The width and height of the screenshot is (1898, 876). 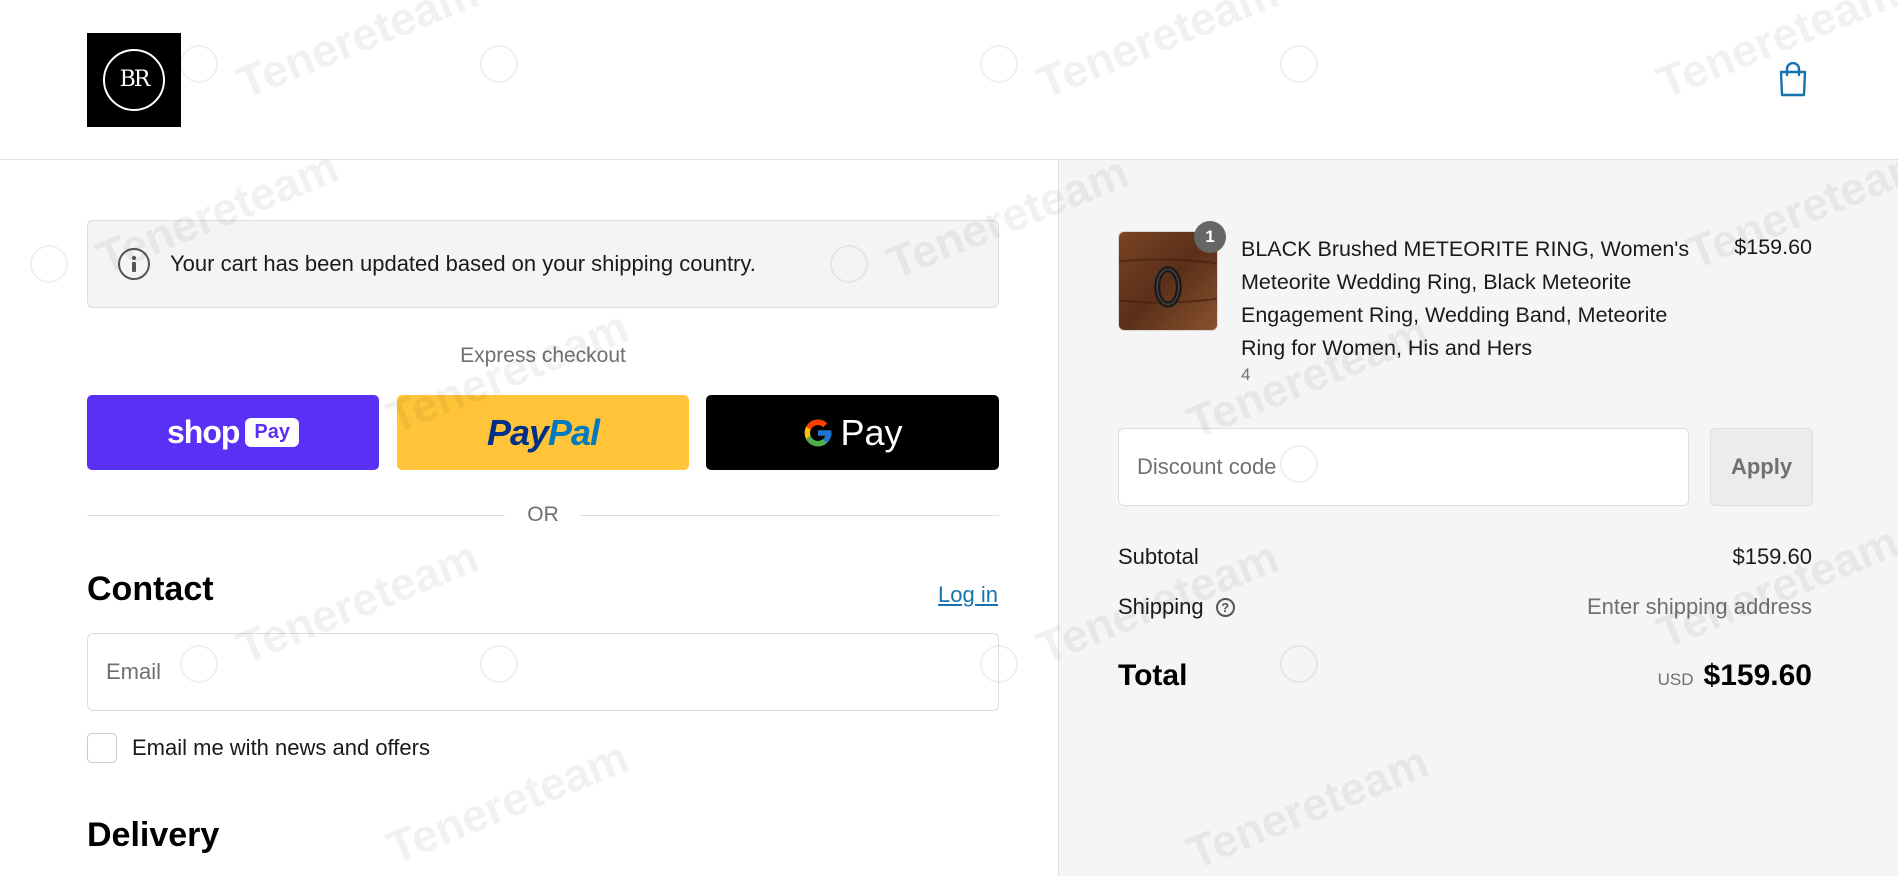 I want to click on paypal-logo: PayPal, so click(x=543, y=432).